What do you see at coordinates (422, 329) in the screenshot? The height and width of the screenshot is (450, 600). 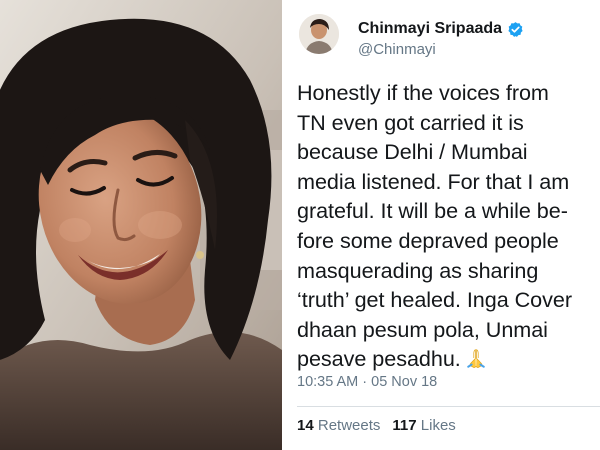 I see `tweet-line: dhaan pesum pola, Unmai` at bounding box center [422, 329].